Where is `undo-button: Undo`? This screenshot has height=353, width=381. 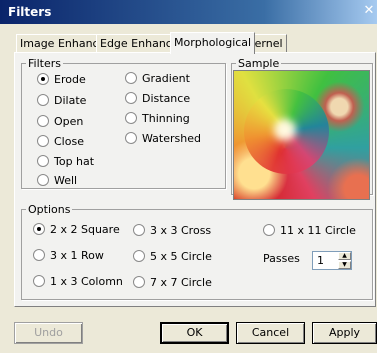
undo-button: Undo is located at coordinates (48, 333).